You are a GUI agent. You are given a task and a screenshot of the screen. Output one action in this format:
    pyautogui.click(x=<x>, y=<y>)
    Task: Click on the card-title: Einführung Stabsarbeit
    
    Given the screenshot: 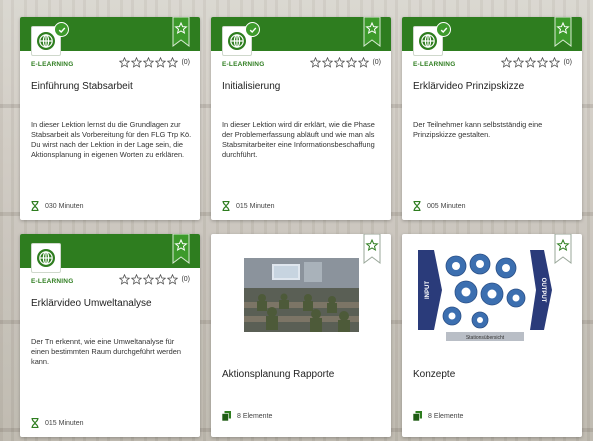 What is the action you would take?
    pyautogui.click(x=111, y=86)
    